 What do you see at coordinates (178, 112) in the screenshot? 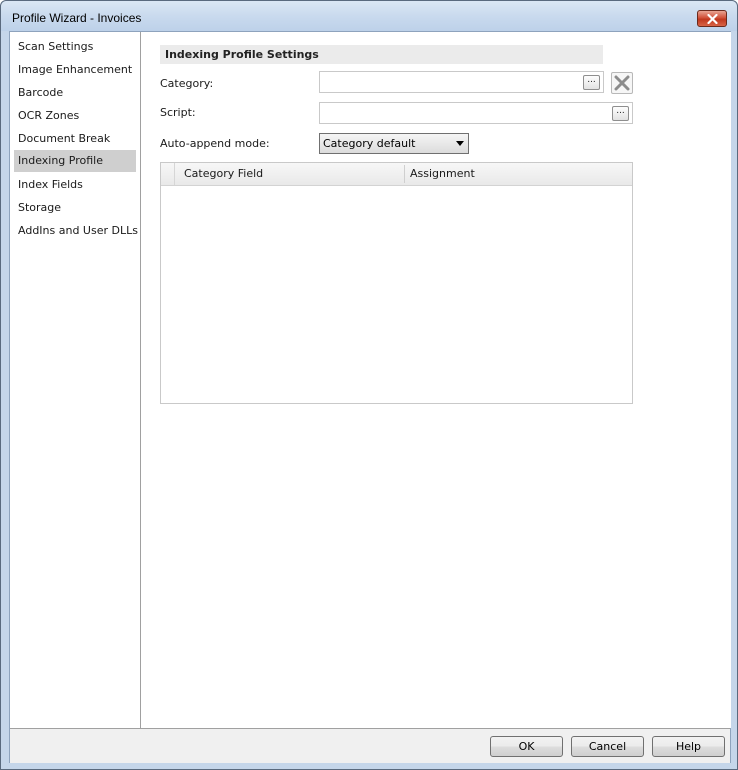
I see `script-label: Script:` at bounding box center [178, 112].